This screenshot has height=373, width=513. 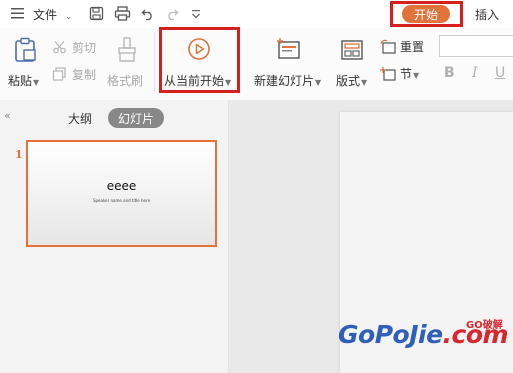 What do you see at coordinates (484, 325) in the screenshot?
I see `watermark-badge: GO破解` at bounding box center [484, 325].